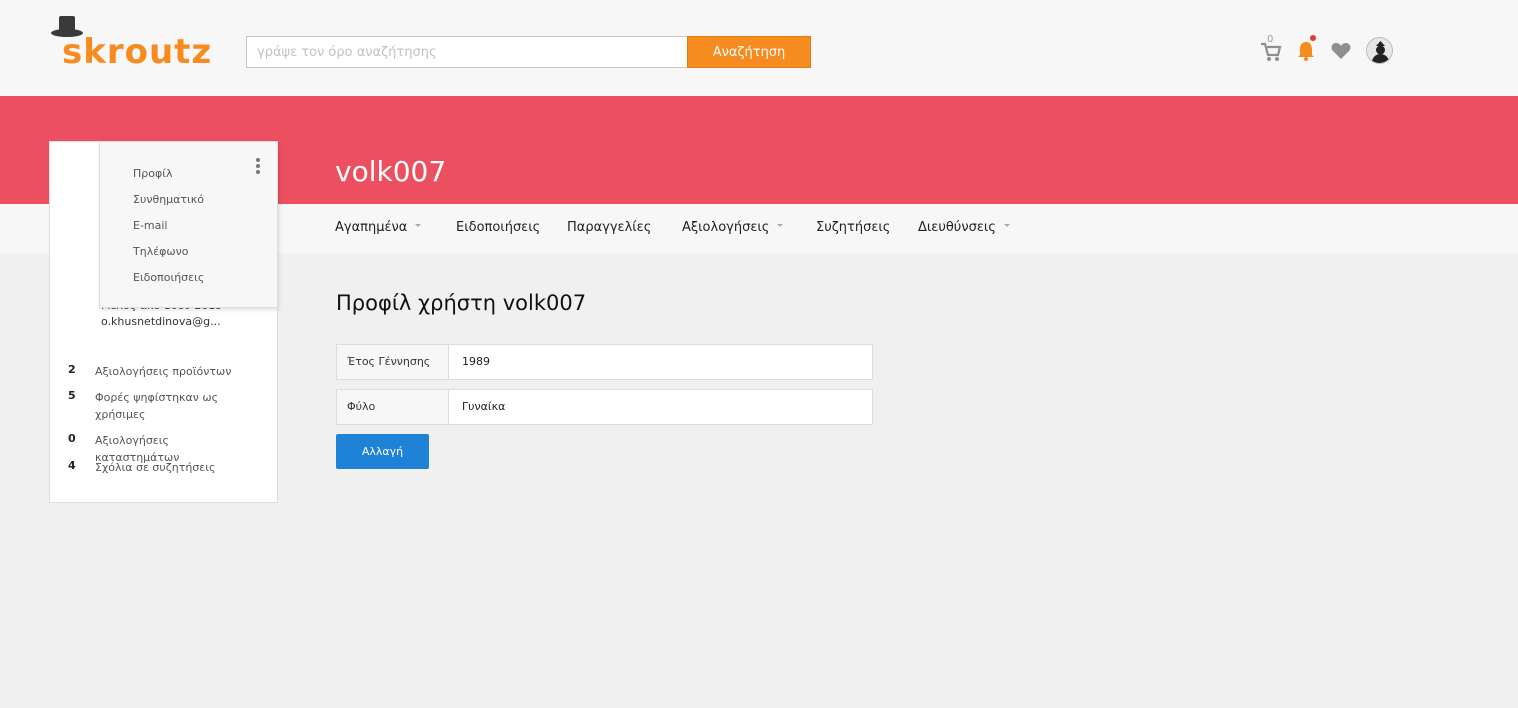 This screenshot has width=1518, height=708. What do you see at coordinates (72, 395) in the screenshot?
I see `stat-number: 5` at bounding box center [72, 395].